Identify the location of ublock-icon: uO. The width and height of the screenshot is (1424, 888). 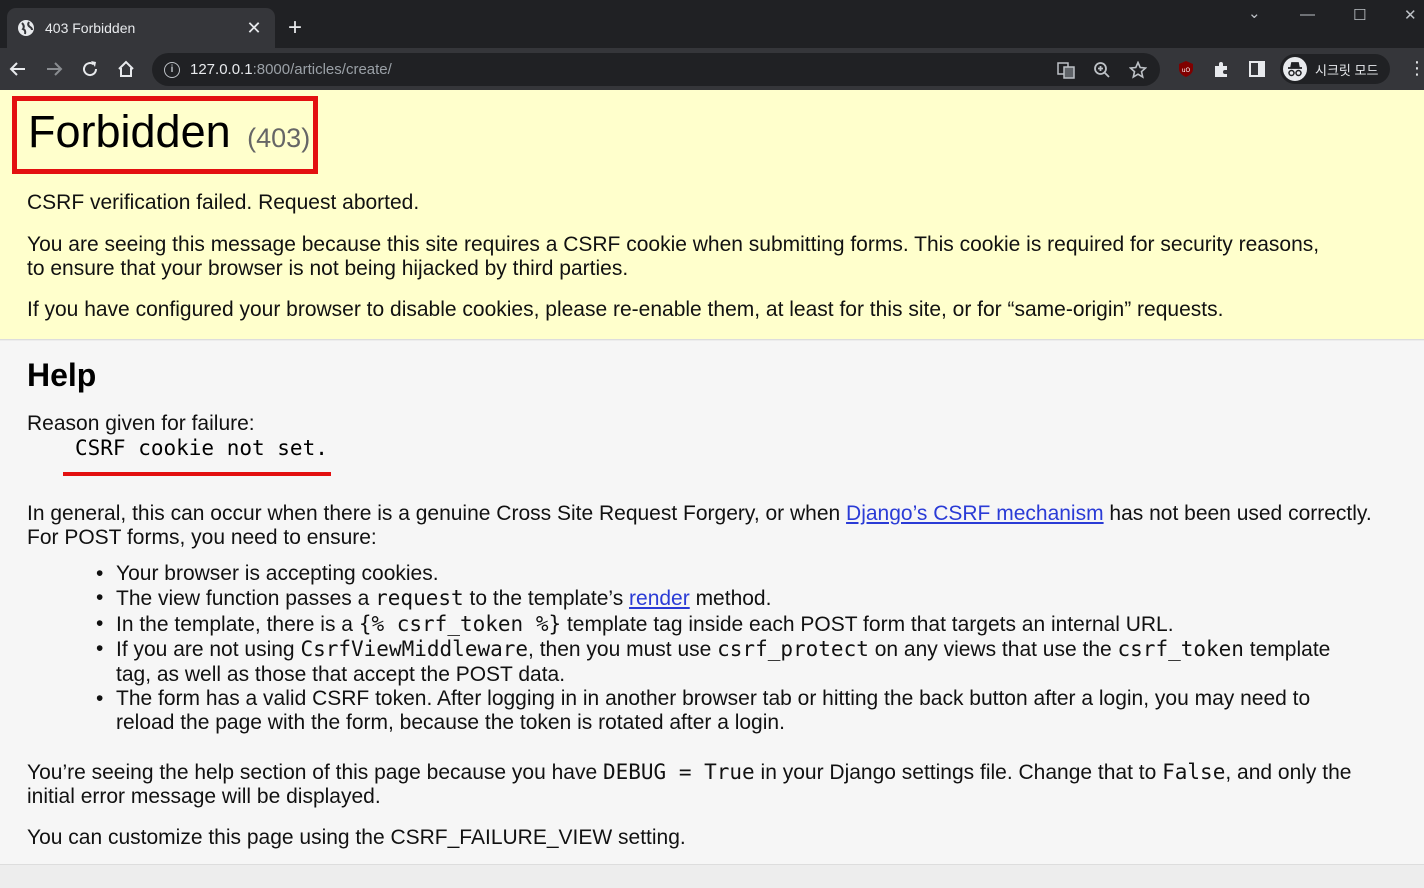
(1186, 69).